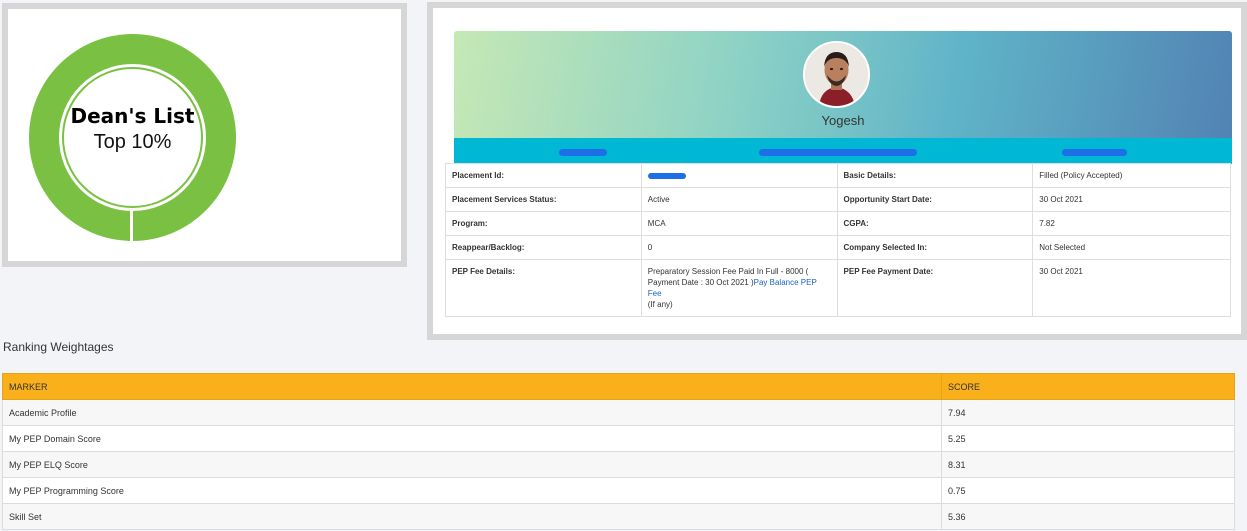 This screenshot has height=531, width=1247. I want to click on detail-label: Reappear/Backlog:, so click(543, 247).